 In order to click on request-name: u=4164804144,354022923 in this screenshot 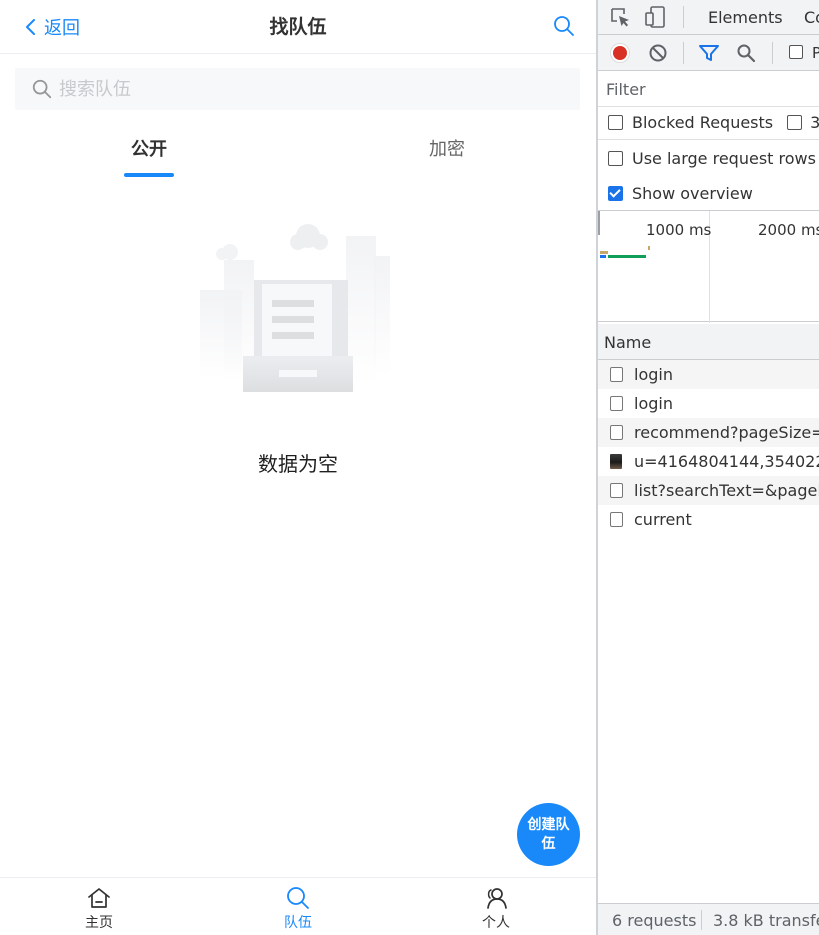, I will do `click(726, 461)`.